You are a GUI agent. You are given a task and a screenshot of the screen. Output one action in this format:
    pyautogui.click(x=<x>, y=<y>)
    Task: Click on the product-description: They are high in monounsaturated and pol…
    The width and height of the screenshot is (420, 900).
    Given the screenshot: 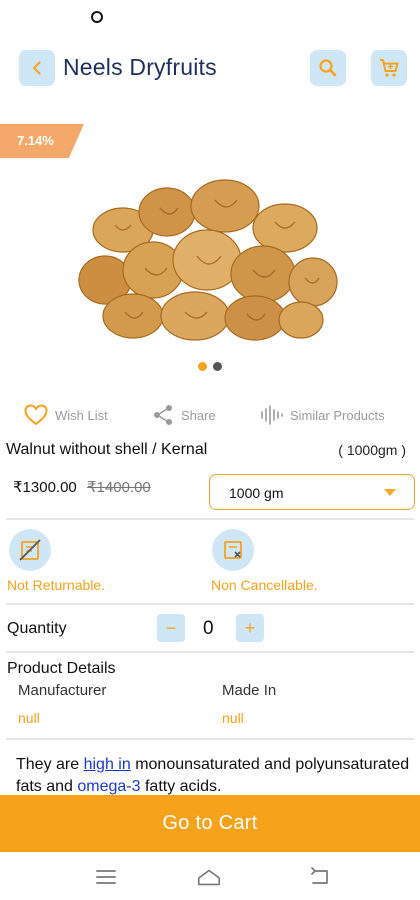 What is the action you would take?
    pyautogui.click(x=214, y=776)
    